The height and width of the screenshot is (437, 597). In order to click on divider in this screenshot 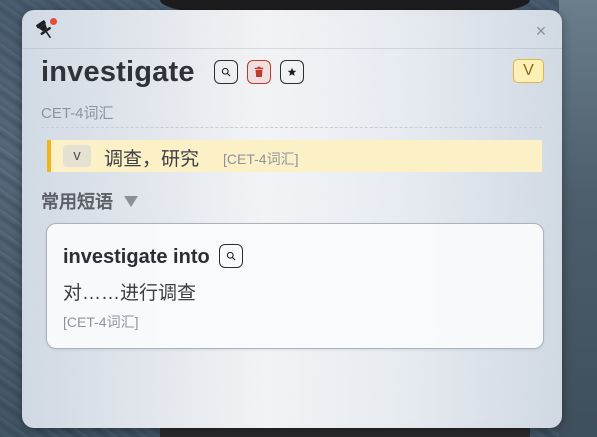, I will do `click(291, 127)`.